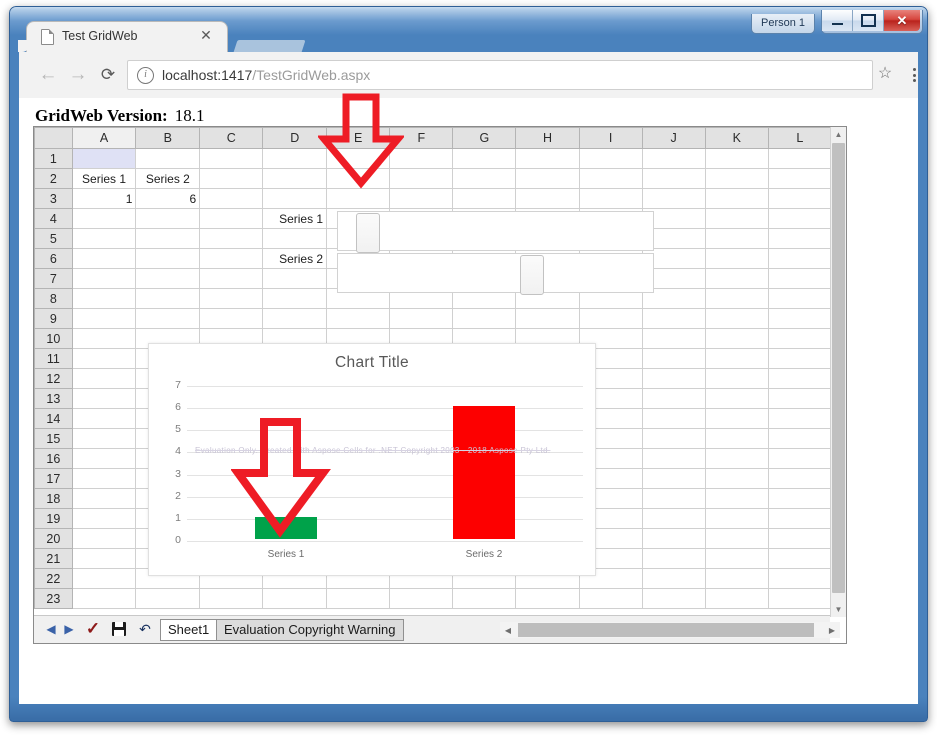 The height and width of the screenshot is (738, 937). What do you see at coordinates (368, 233) in the screenshot?
I see `series-1-slider-thumb` at bounding box center [368, 233].